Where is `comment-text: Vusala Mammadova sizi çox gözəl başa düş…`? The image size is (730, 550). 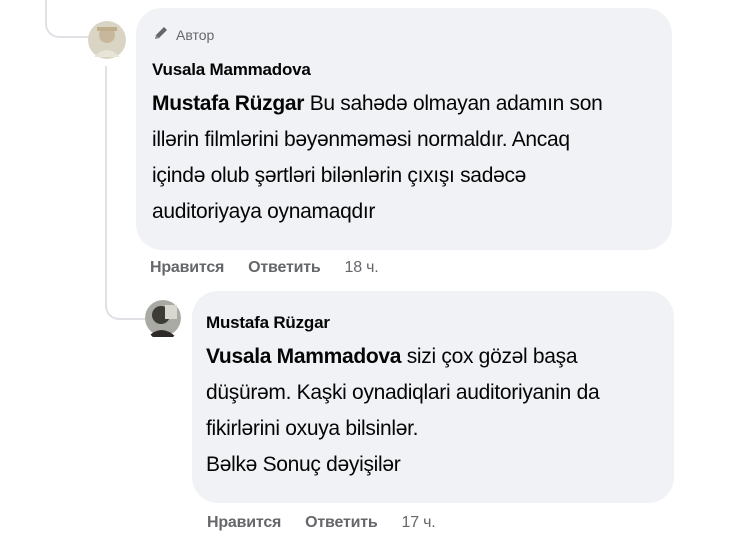 comment-text: Vusala Mammadova sizi çox gözəl başa düş… is located at coordinates (403, 410).